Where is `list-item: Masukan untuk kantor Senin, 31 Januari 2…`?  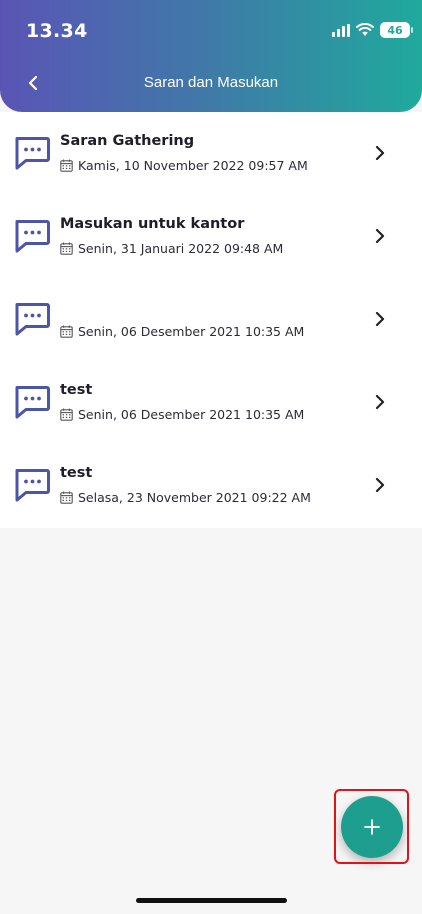
list-item: Masukan untuk kantor Senin, 31 Januari 2… is located at coordinates (211, 236).